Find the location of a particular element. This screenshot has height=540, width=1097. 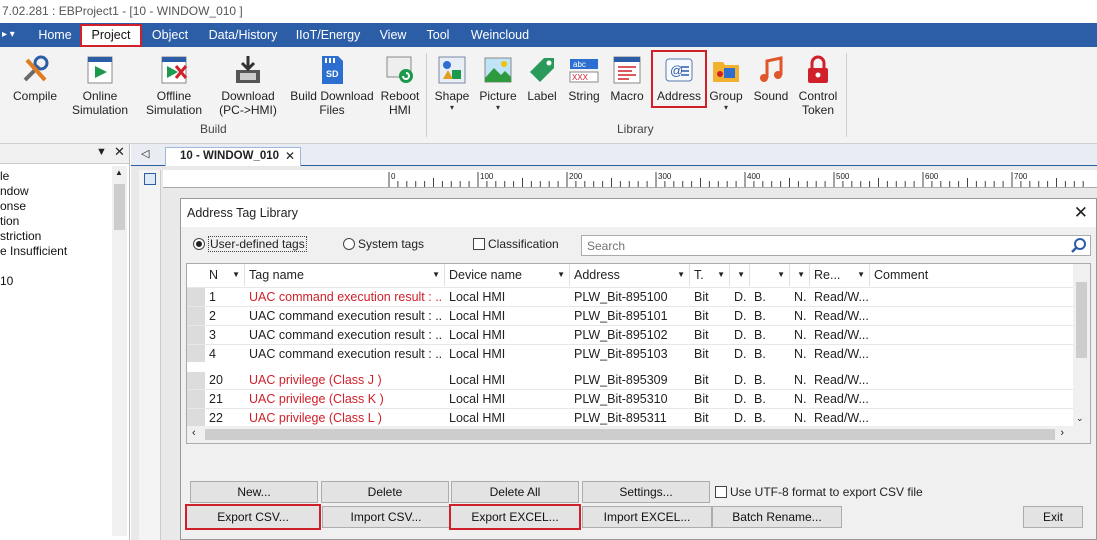

tree-item: striction is located at coordinates (20, 236).